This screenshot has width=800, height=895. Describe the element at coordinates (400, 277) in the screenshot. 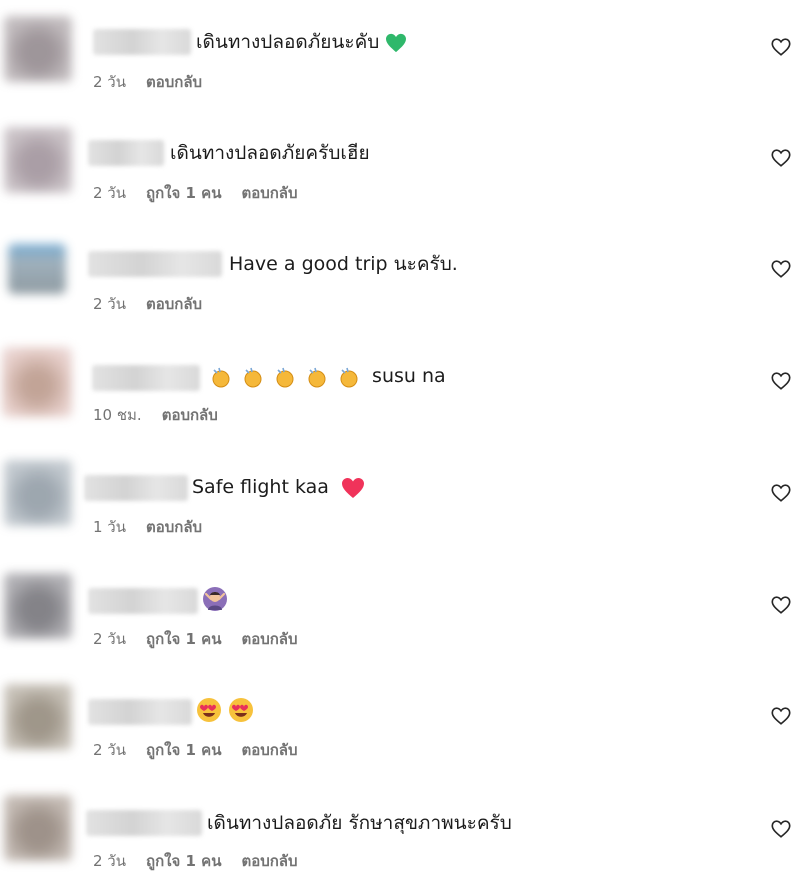

I see `comment-item: Have a good trip นะครับ. 2 วัน ตอบกลับ` at that location.